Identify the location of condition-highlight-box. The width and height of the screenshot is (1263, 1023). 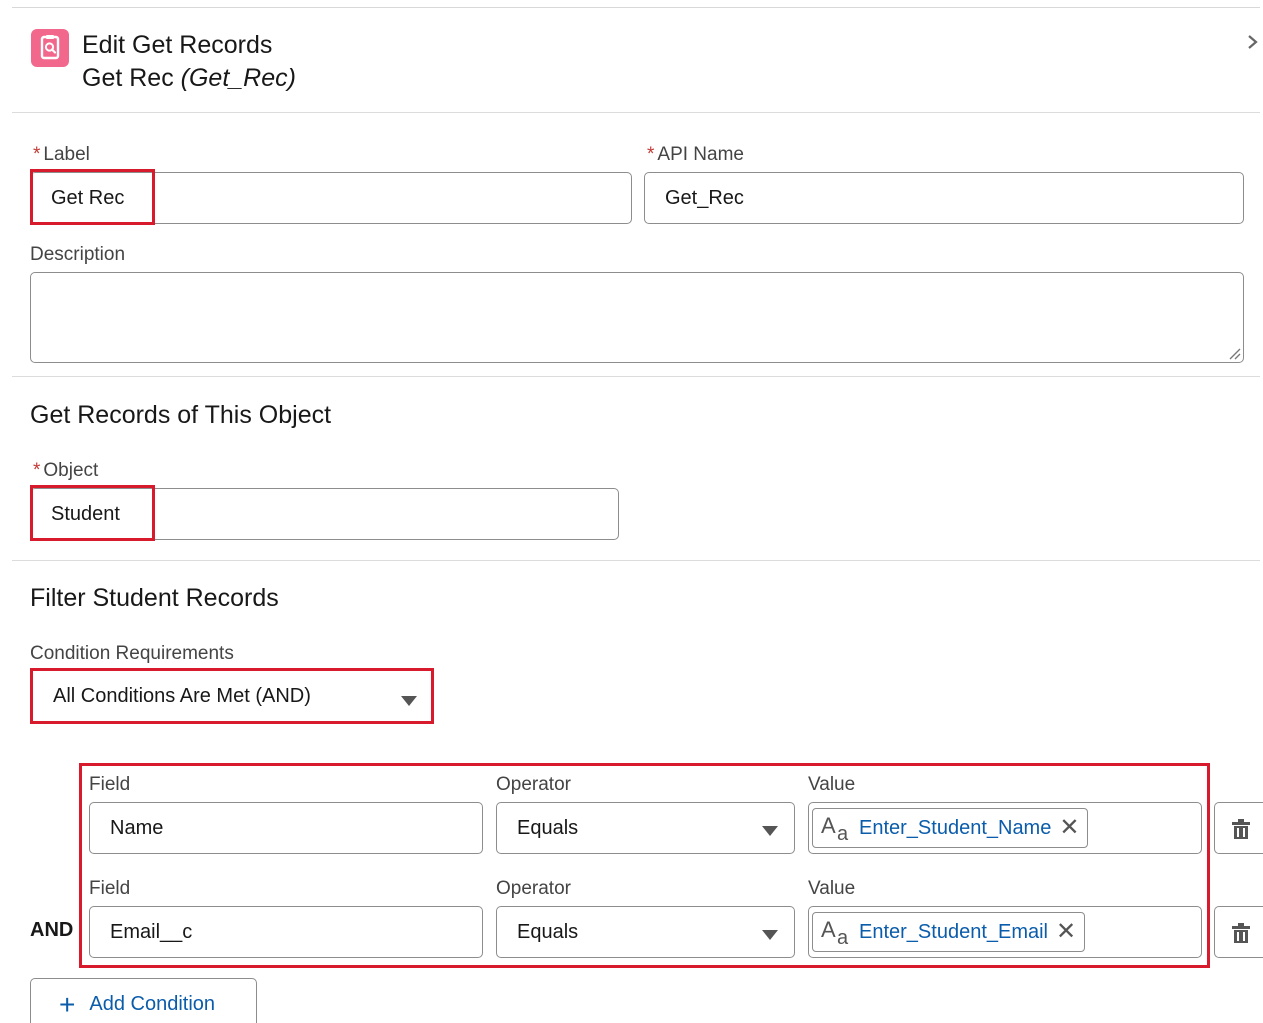
(232, 696).